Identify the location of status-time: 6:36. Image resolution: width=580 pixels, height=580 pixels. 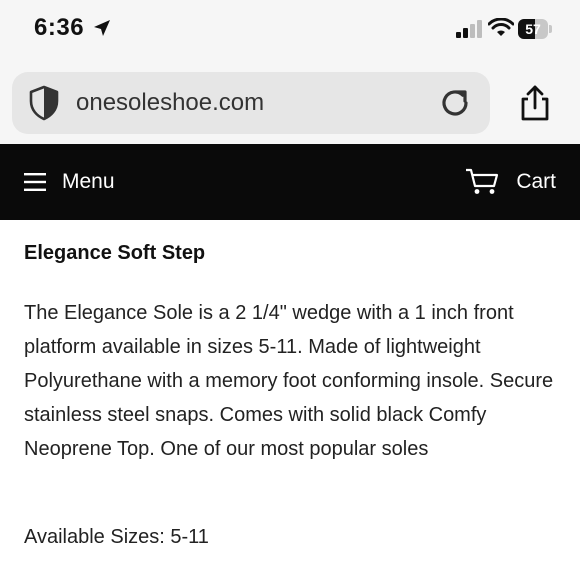
(59, 27).